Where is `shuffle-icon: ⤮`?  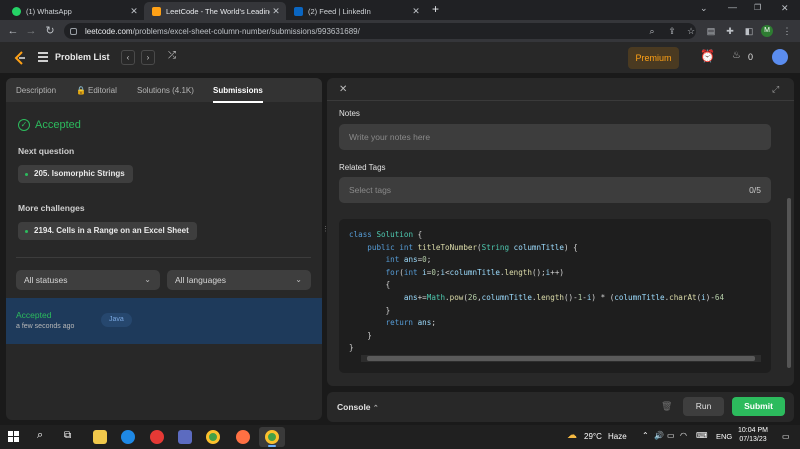 shuffle-icon: ⤮ is located at coordinates (172, 55).